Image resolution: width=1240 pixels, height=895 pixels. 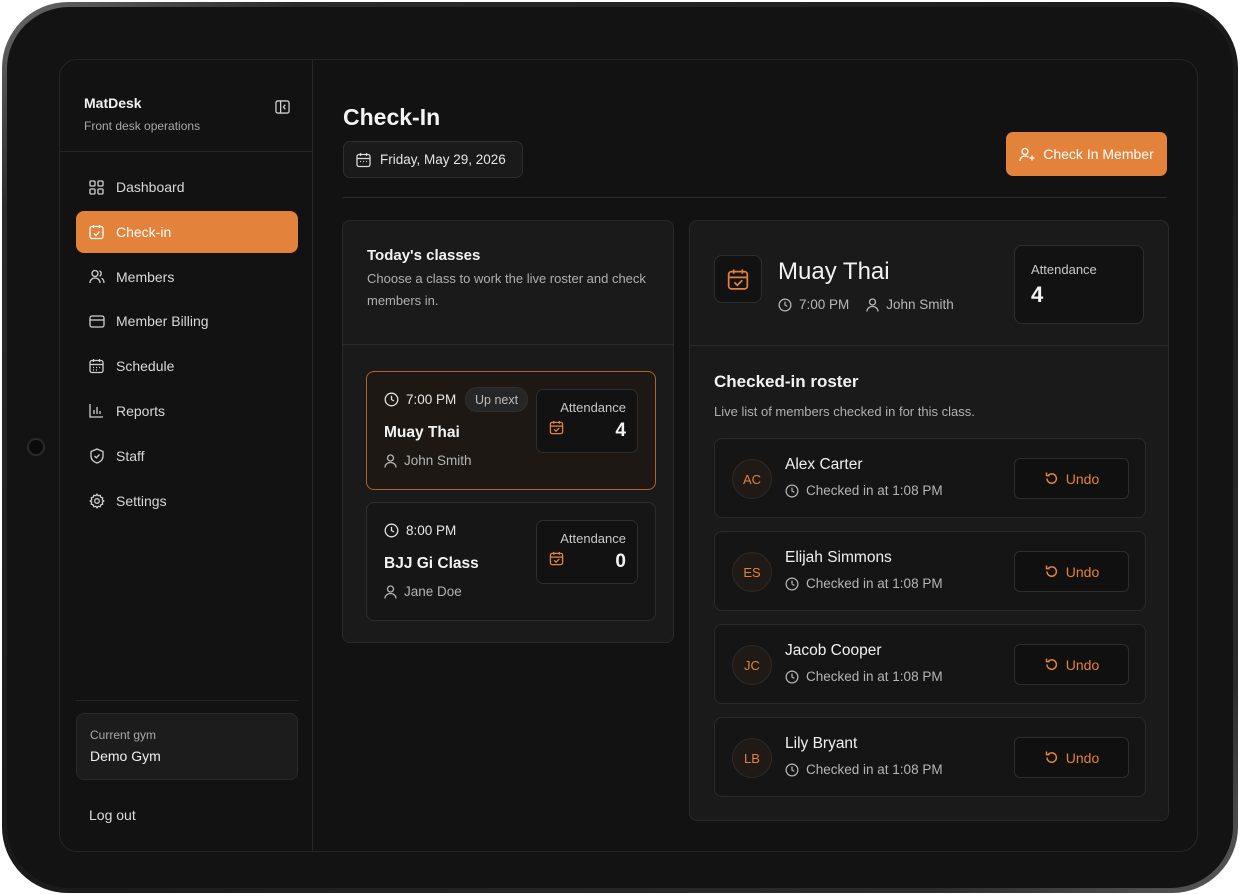 What do you see at coordinates (144, 231) in the screenshot?
I see `sidebar-item-label: Check-in` at bounding box center [144, 231].